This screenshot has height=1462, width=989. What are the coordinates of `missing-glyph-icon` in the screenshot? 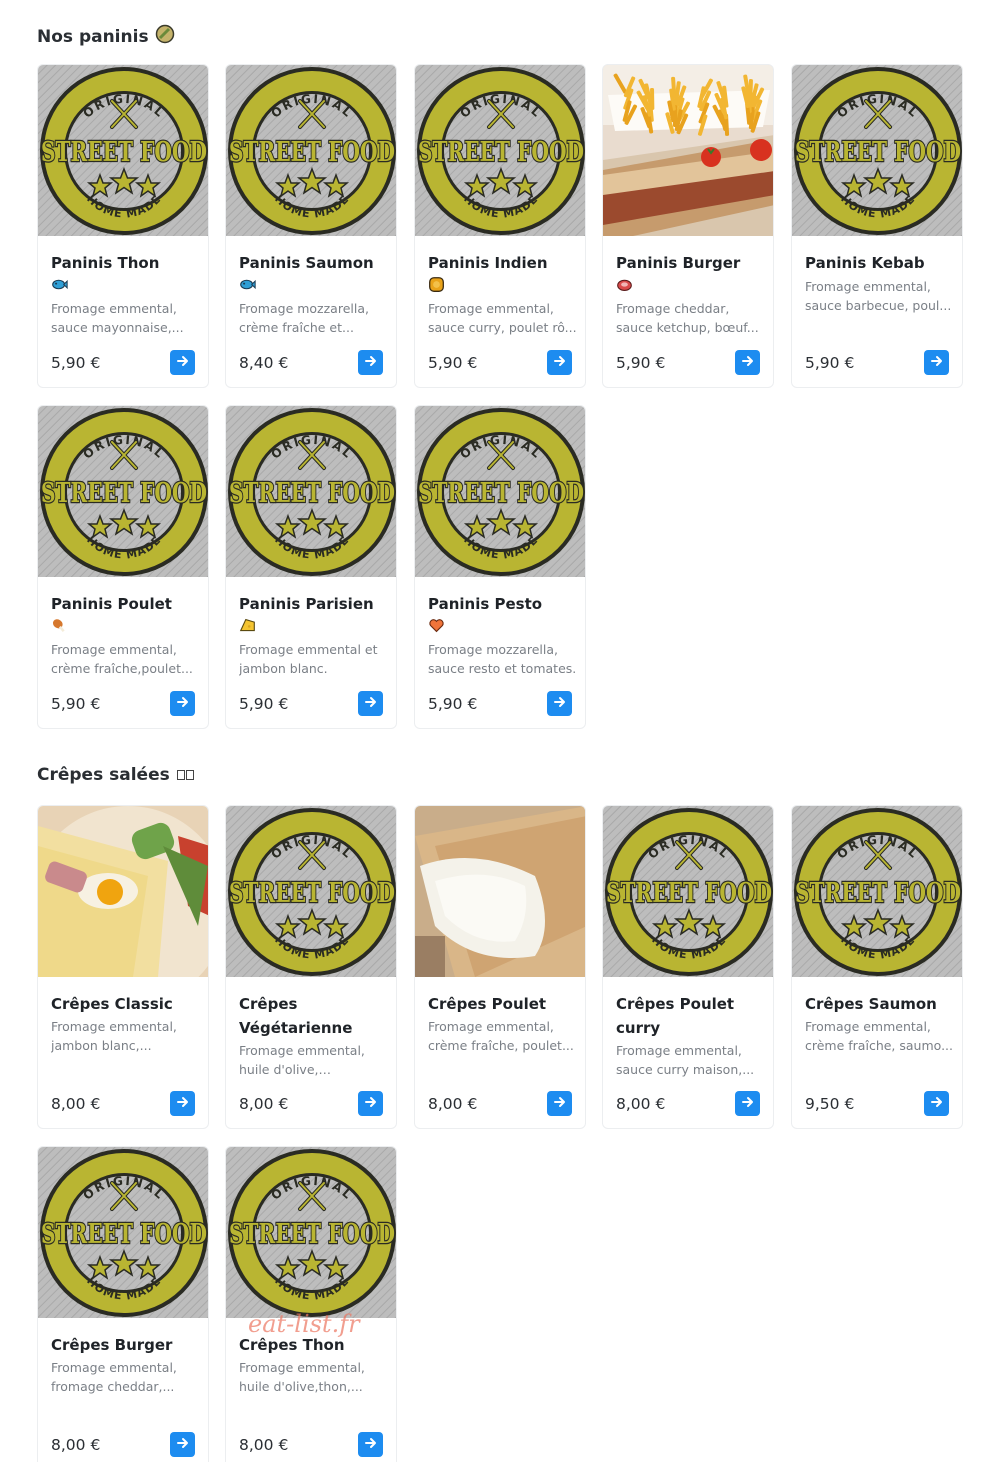 It's located at (185, 775).